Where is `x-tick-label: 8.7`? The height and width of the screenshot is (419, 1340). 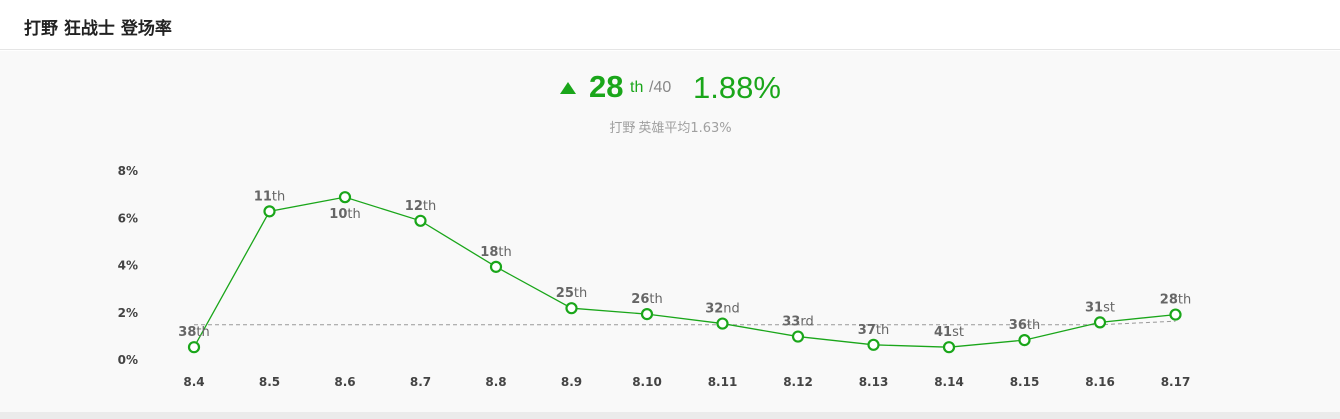
x-tick-label: 8.7 is located at coordinates (420, 382).